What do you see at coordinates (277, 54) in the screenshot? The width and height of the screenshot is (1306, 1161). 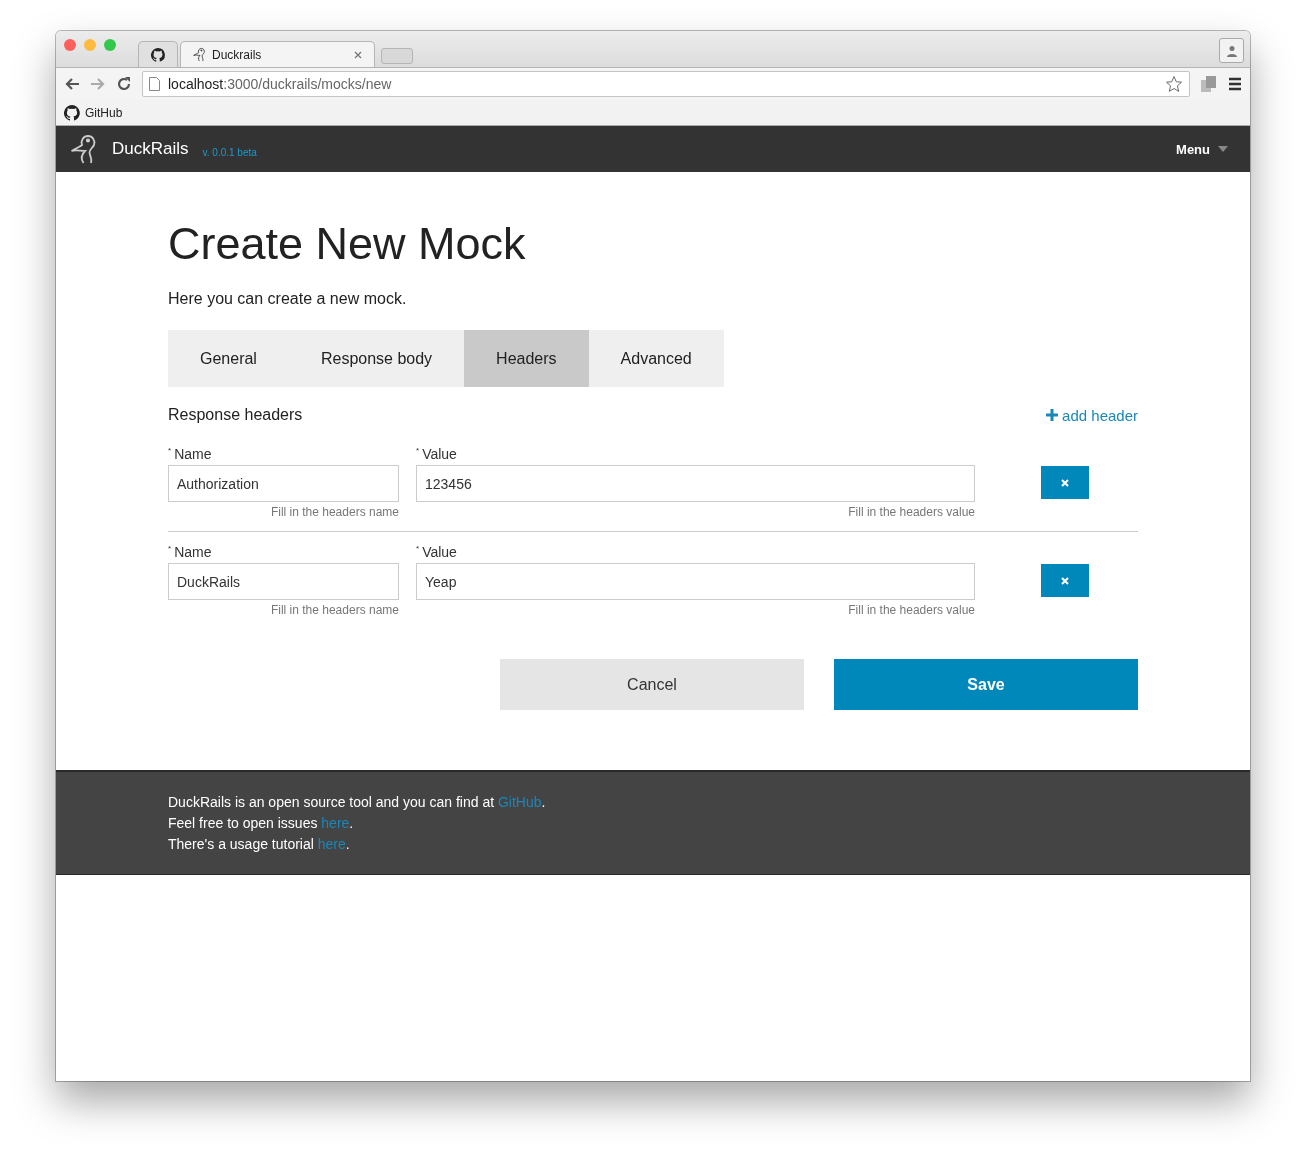 I see `browser-tab: Duckrails` at bounding box center [277, 54].